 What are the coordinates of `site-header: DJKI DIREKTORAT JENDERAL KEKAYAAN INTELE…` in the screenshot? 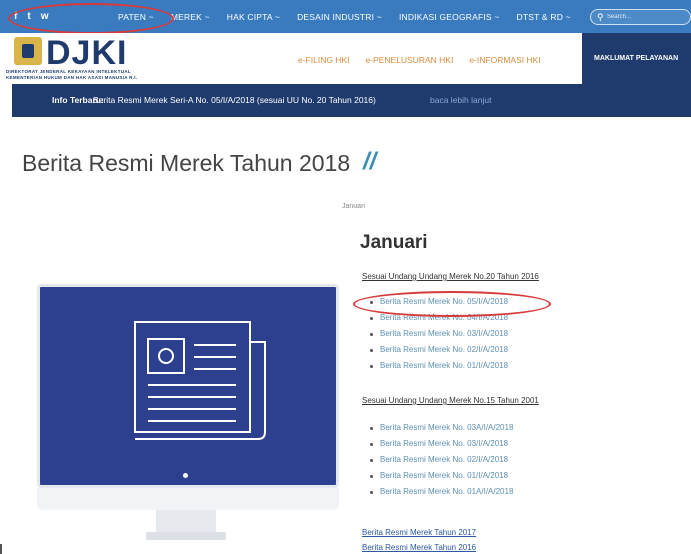 It's located at (345, 58).